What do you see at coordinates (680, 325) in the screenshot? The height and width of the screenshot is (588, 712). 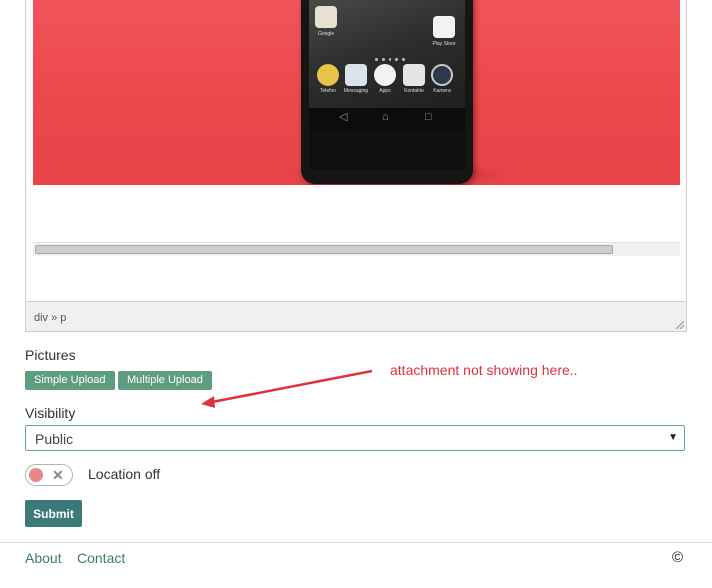 I see `resize-handle-icon` at bounding box center [680, 325].